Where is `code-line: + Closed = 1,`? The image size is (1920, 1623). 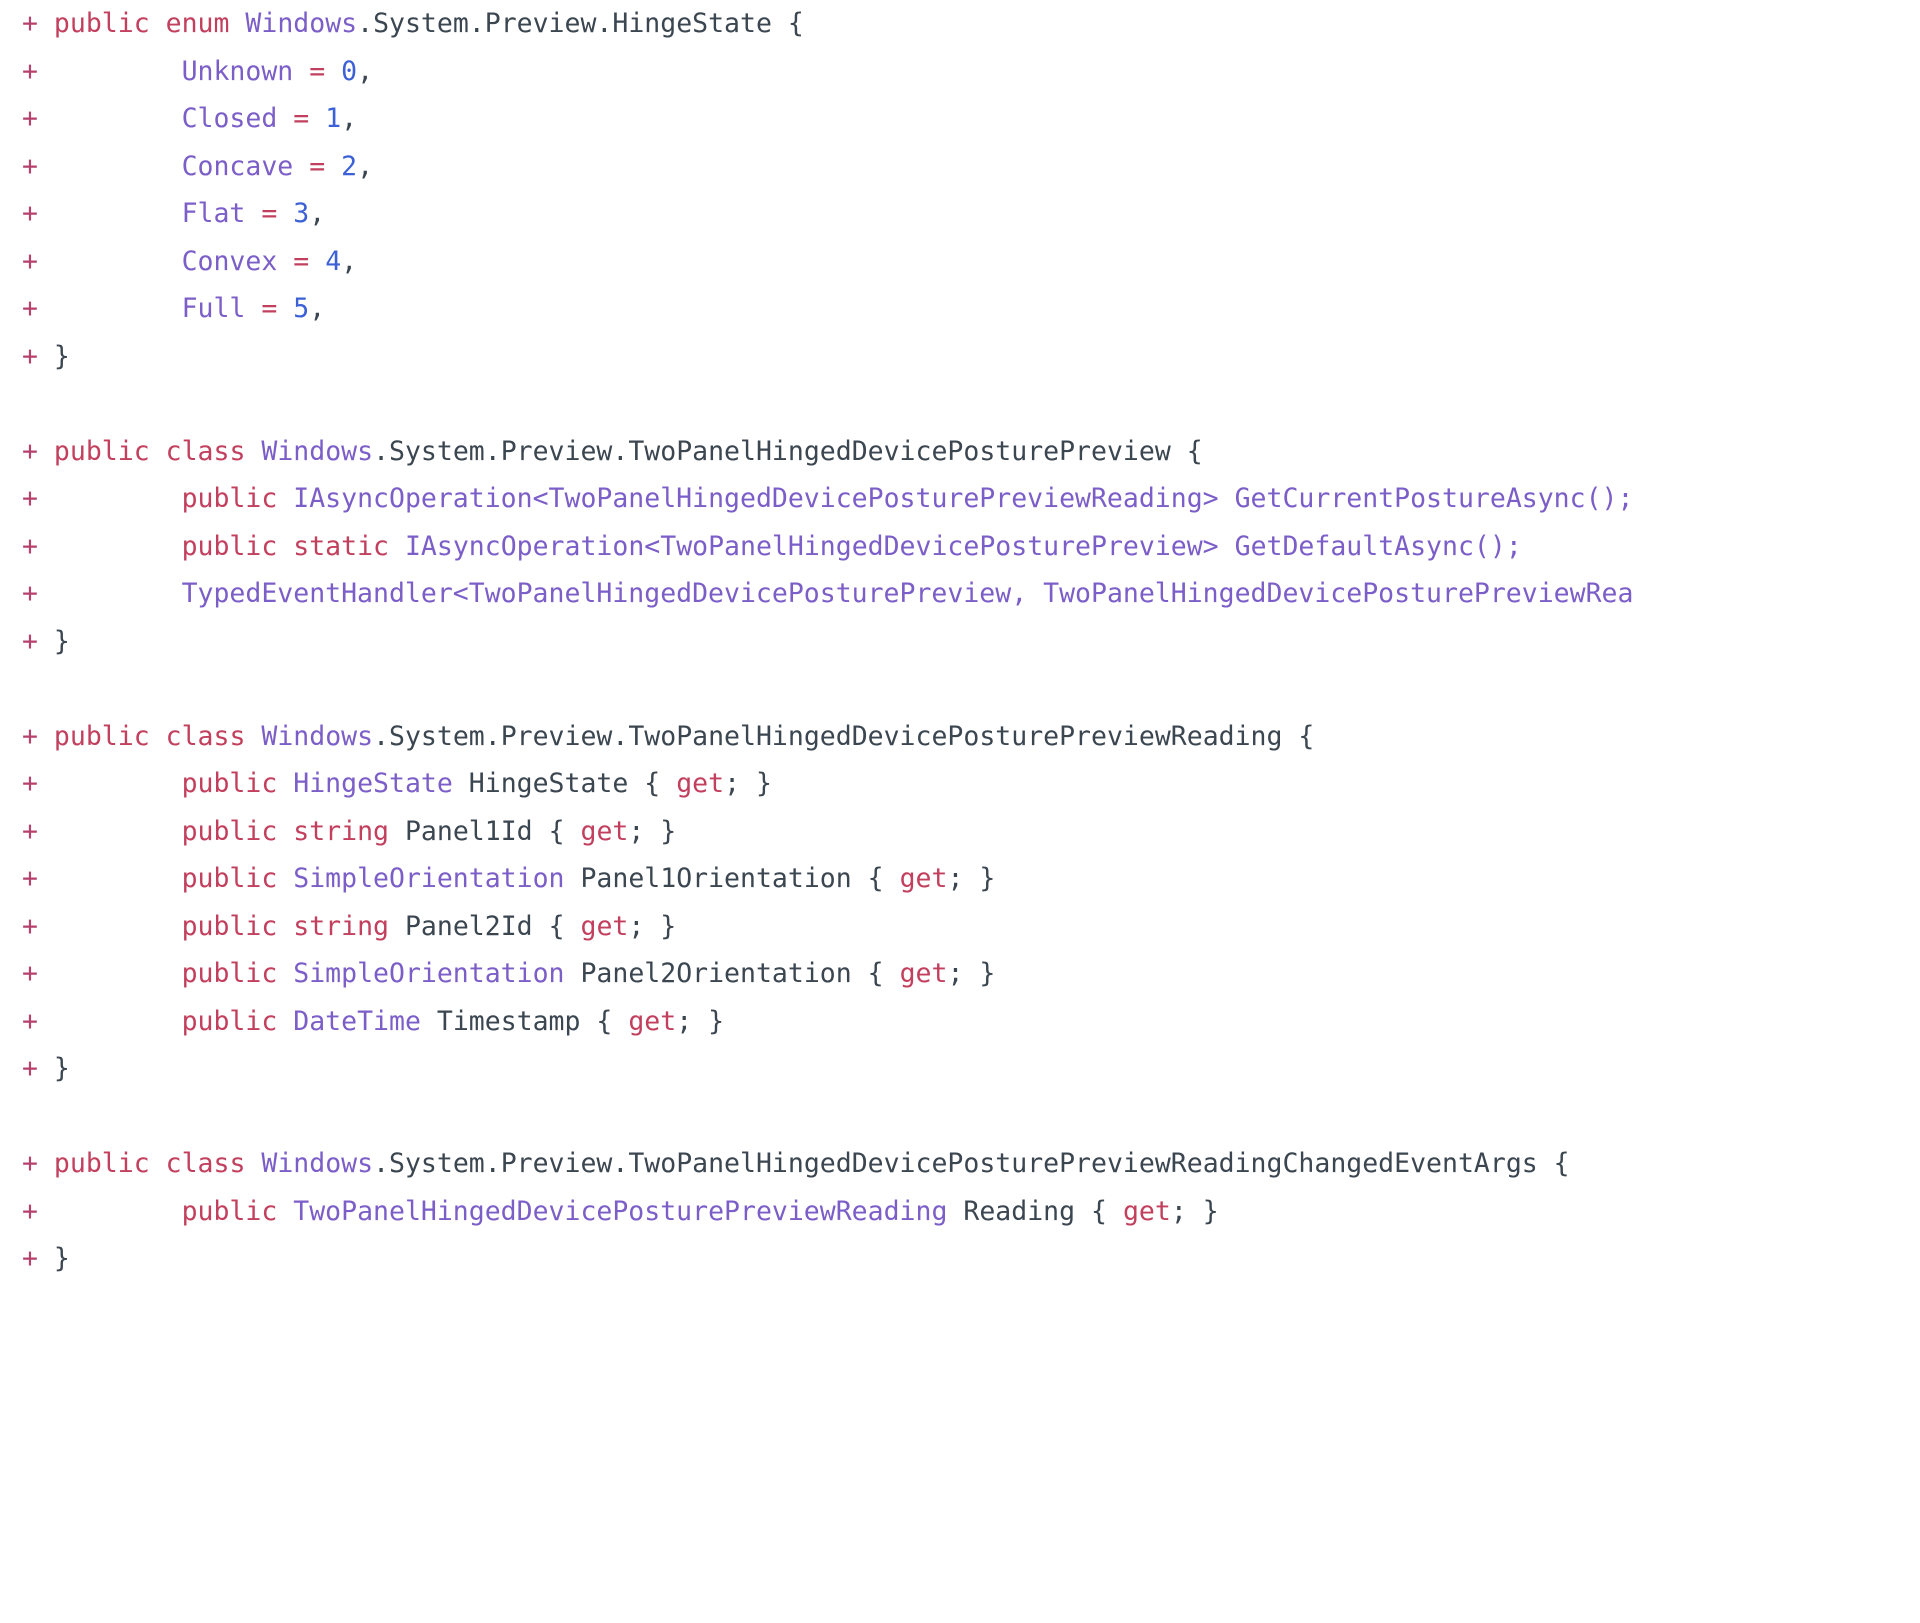 code-line: + Closed = 1, is located at coordinates (960, 119).